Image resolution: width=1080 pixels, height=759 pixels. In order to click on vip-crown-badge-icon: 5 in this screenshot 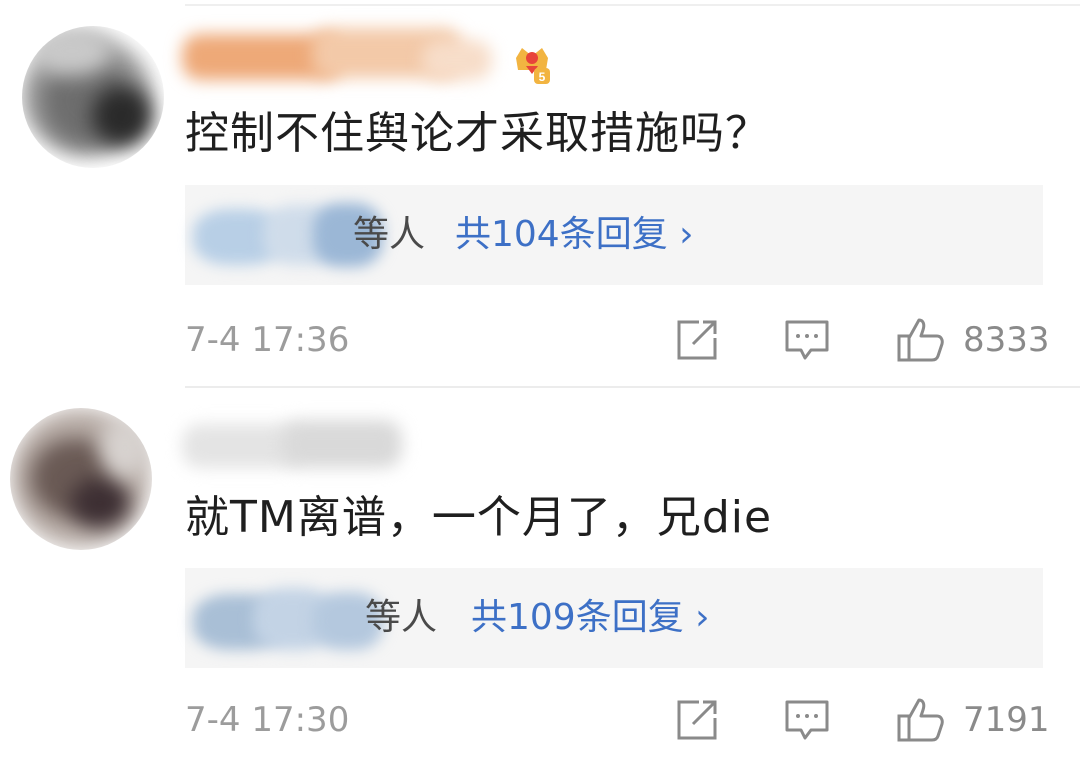, I will do `click(533, 66)`.